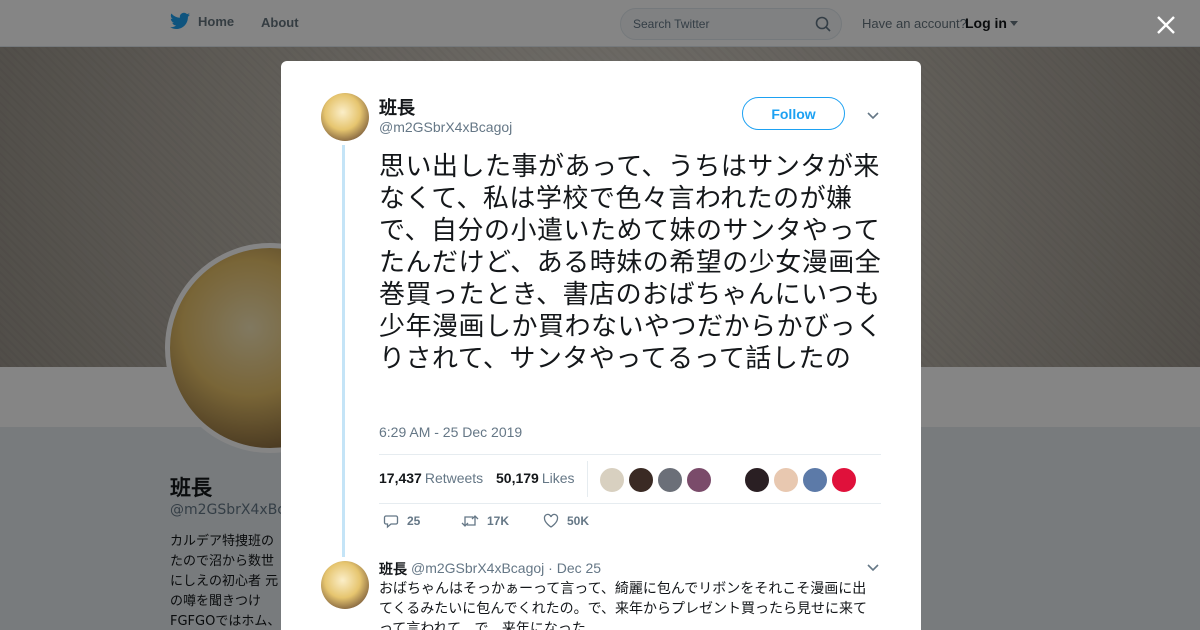 This screenshot has width=1200, height=630. Describe the element at coordinates (400, 478) in the screenshot. I see `retweets-count: 17,437` at that location.